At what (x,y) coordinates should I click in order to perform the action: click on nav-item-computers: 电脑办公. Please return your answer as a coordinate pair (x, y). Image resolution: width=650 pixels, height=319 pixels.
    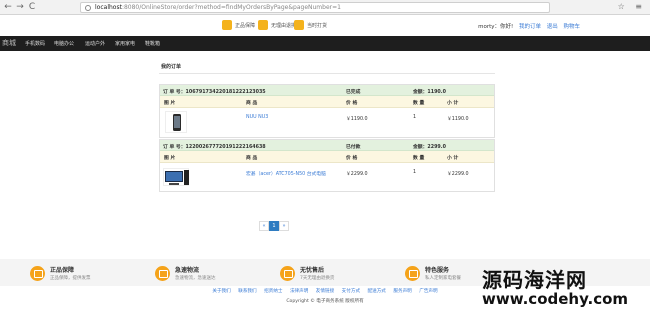
    Looking at the image, I should click on (64, 43).